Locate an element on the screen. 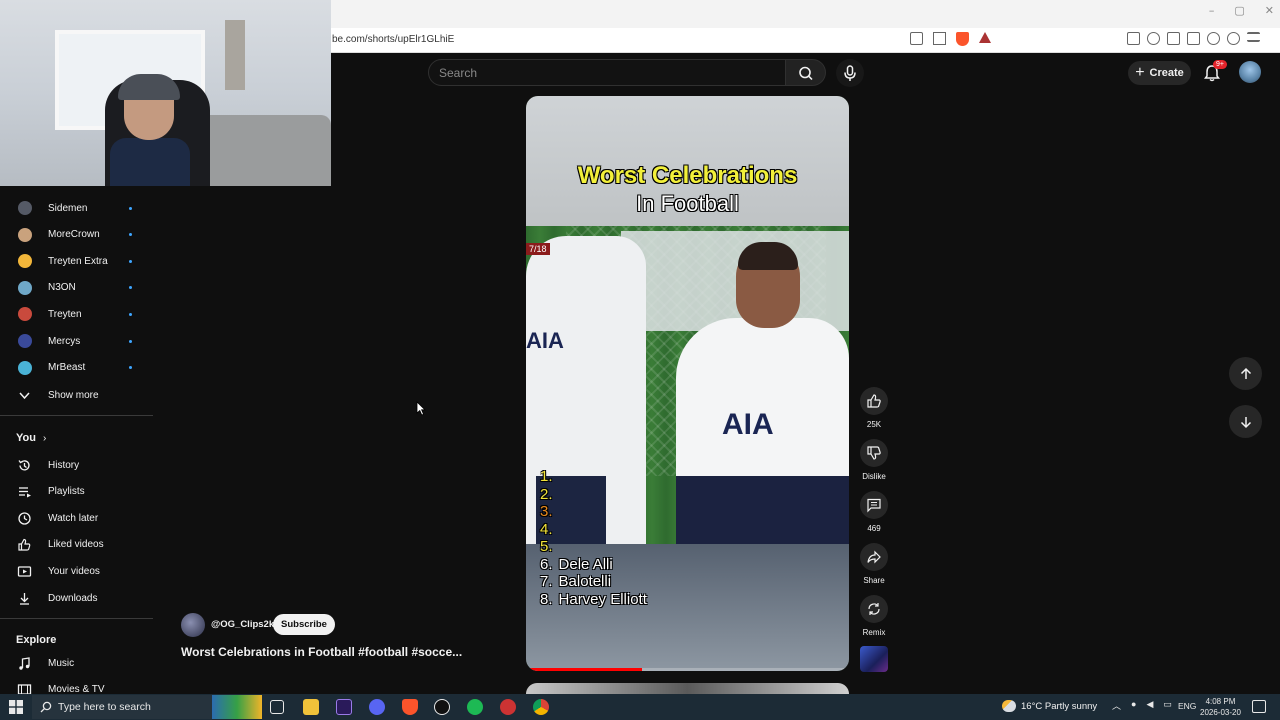 The width and height of the screenshot is (1280, 720). video-progress-bar is located at coordinates (687, 669).